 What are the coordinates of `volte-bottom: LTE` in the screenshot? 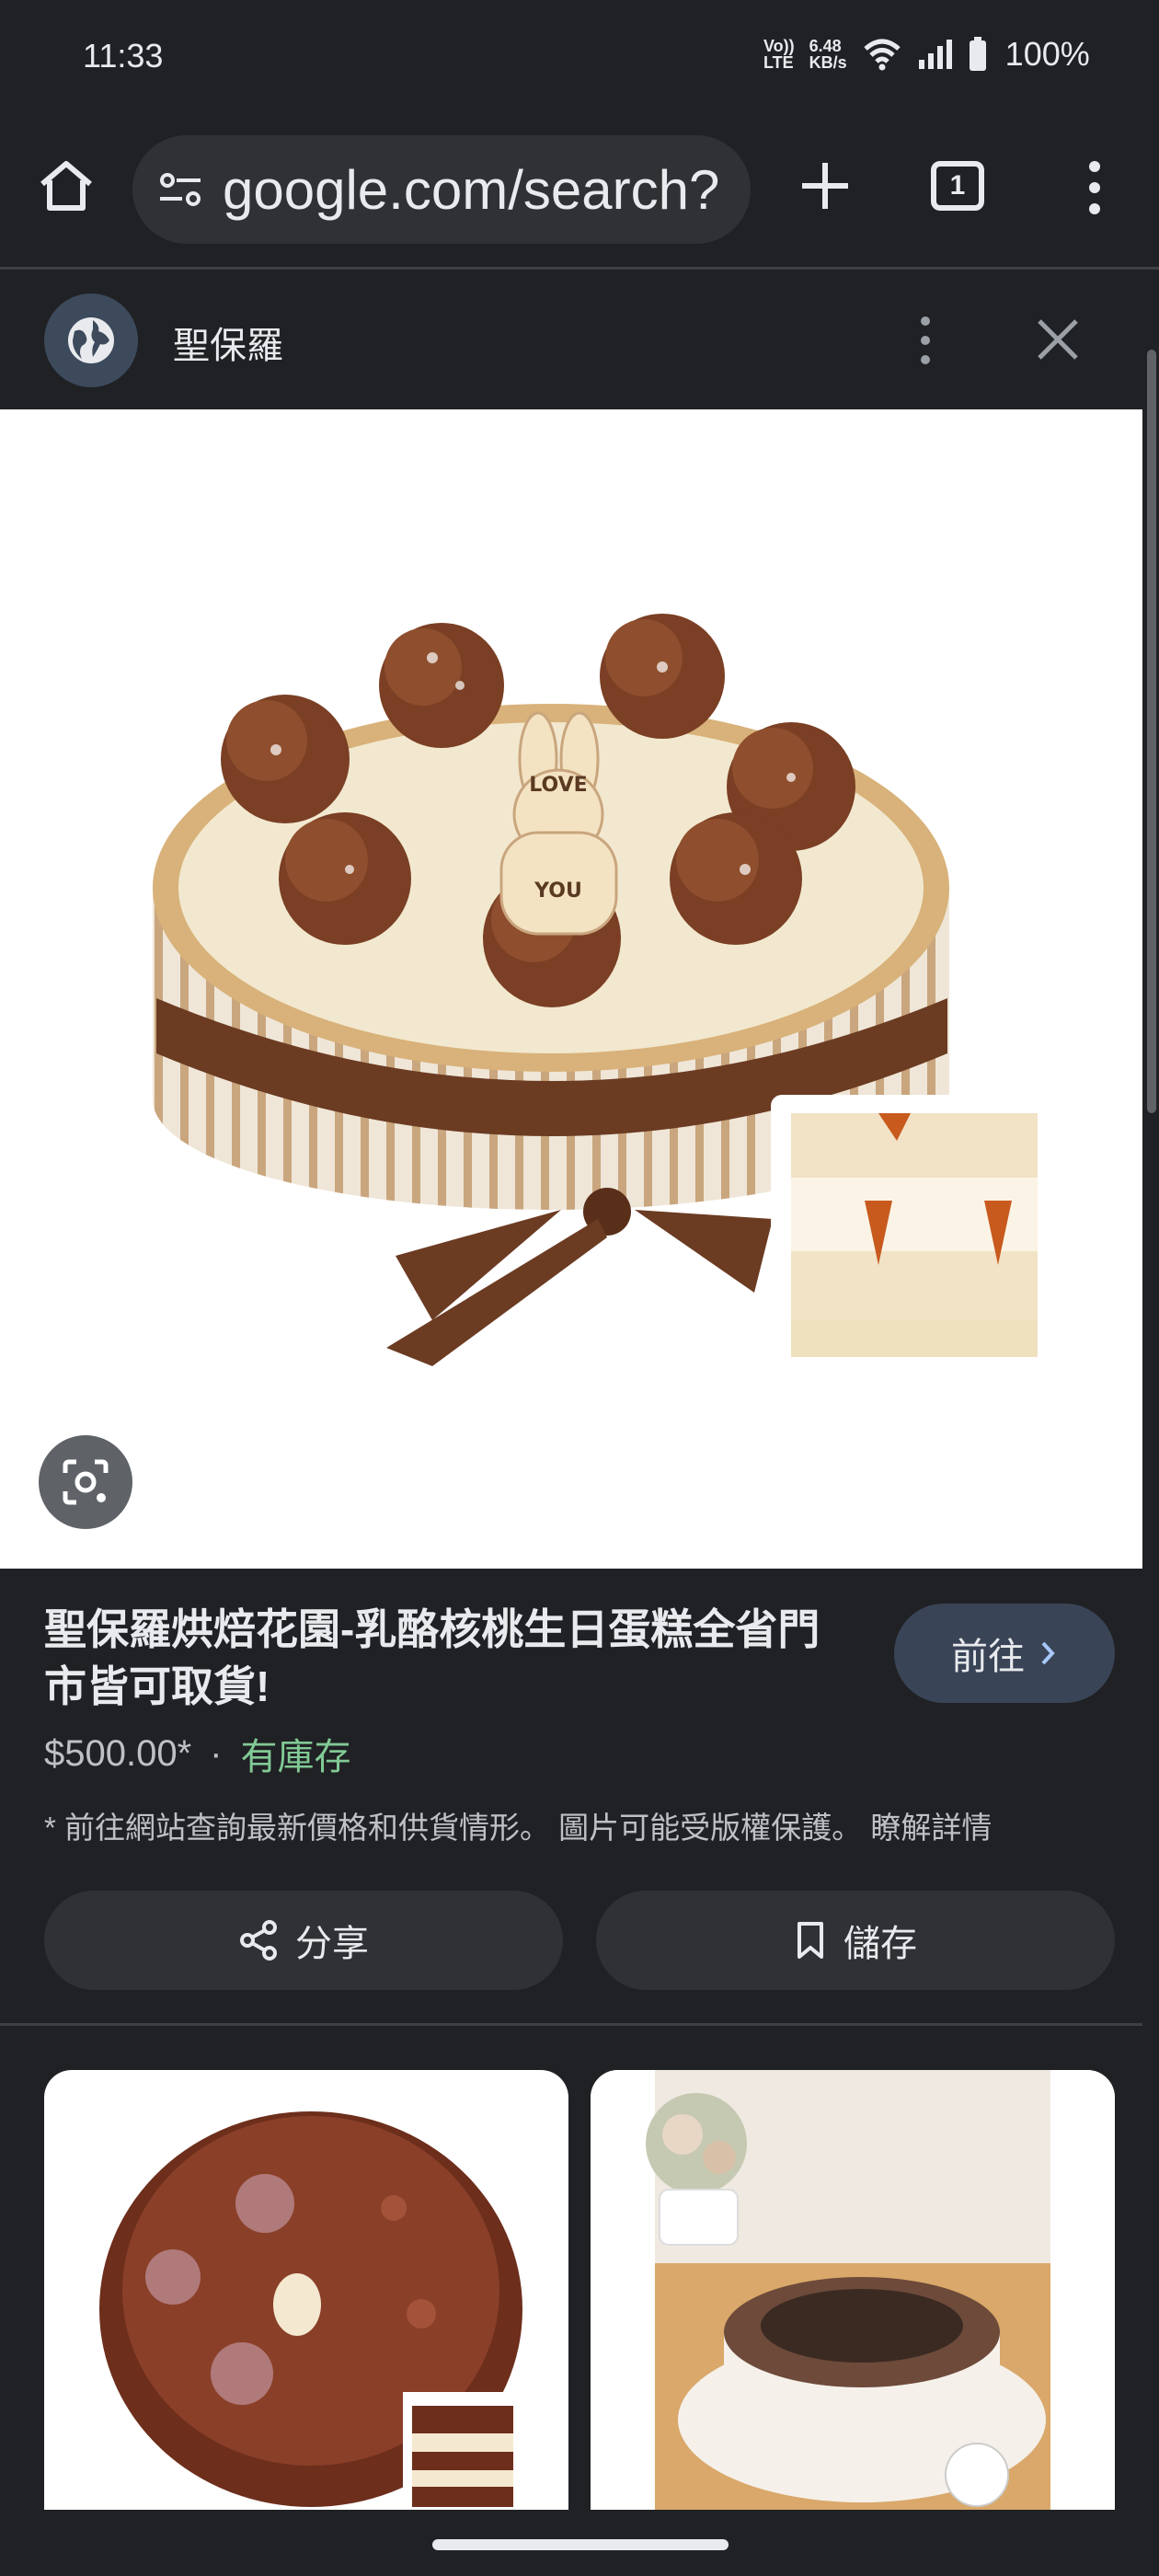 It's located at (778, 62).